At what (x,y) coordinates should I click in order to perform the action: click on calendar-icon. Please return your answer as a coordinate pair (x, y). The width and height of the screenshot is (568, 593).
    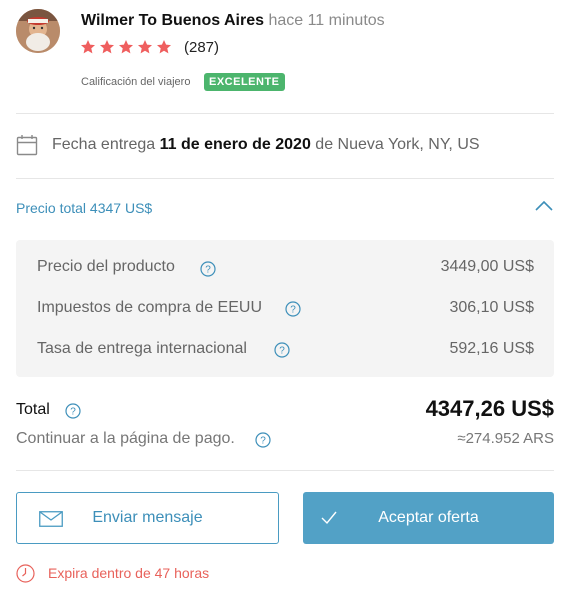
    Looking at the image, I should click on (27, 145).